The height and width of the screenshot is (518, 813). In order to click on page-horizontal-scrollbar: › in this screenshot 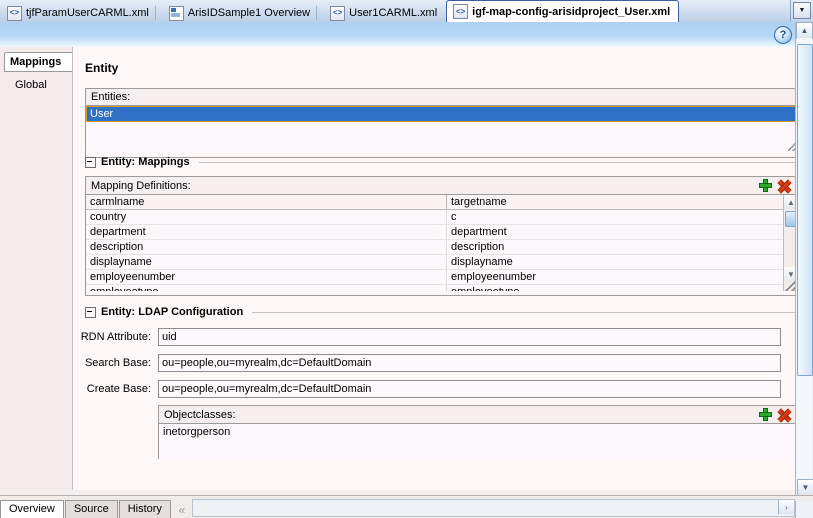, I will do `click(493, 508)`.